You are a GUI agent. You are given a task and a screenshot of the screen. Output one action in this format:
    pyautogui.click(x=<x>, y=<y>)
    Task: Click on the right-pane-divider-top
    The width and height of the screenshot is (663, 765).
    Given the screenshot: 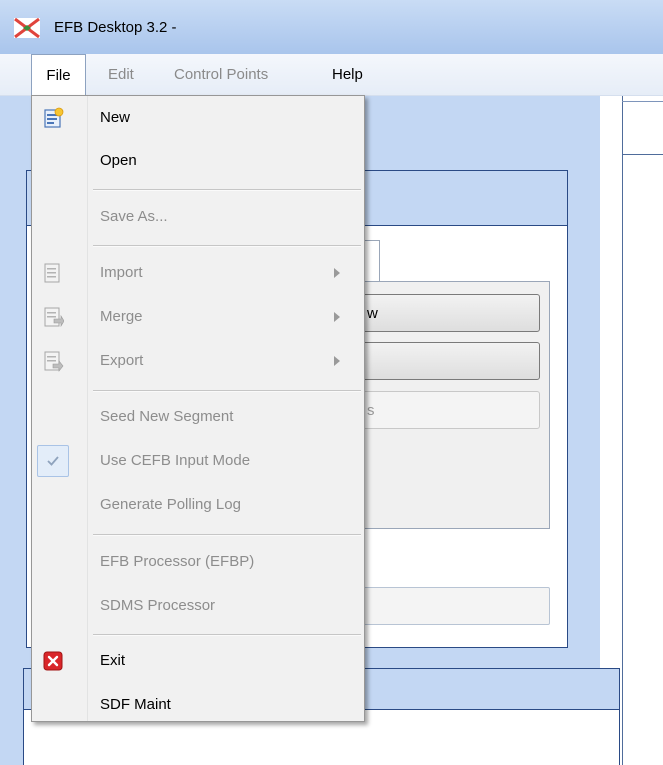 What is the action you would take?
    pyautogui.click(x=642, y=101)
    